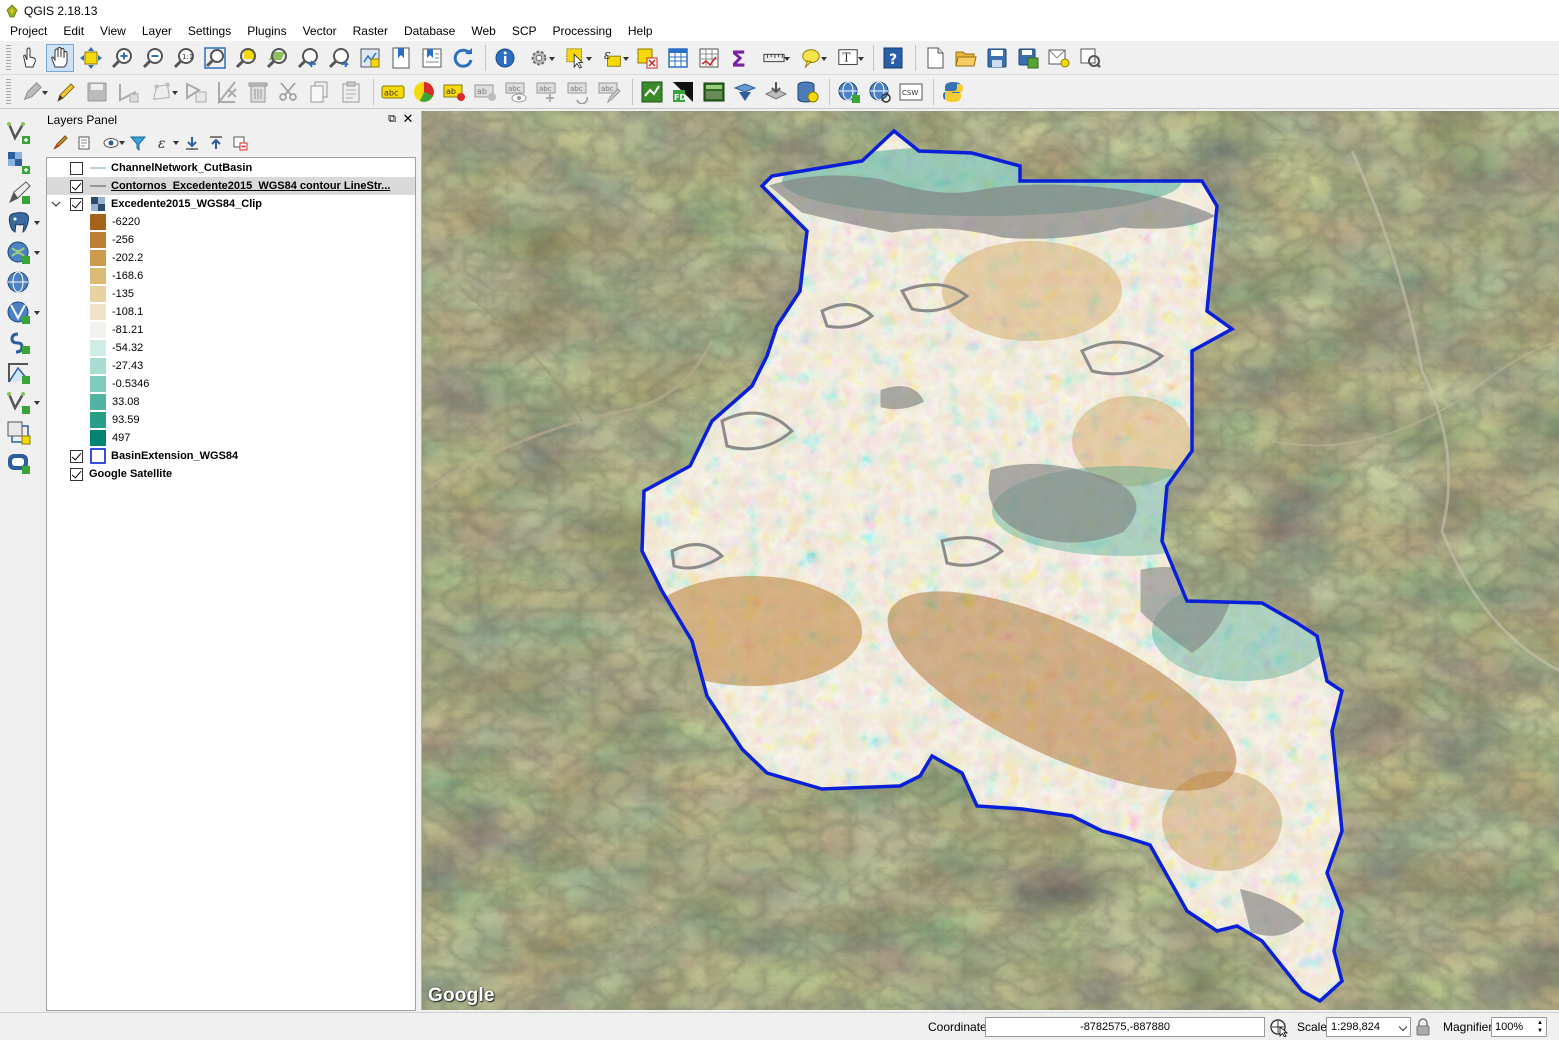 This screenshot has width=1559, height=1040. What do you see at coordinates (640, 31) in the screenshot?
I see `menu-help: Help` at bounding box center [640, 31].